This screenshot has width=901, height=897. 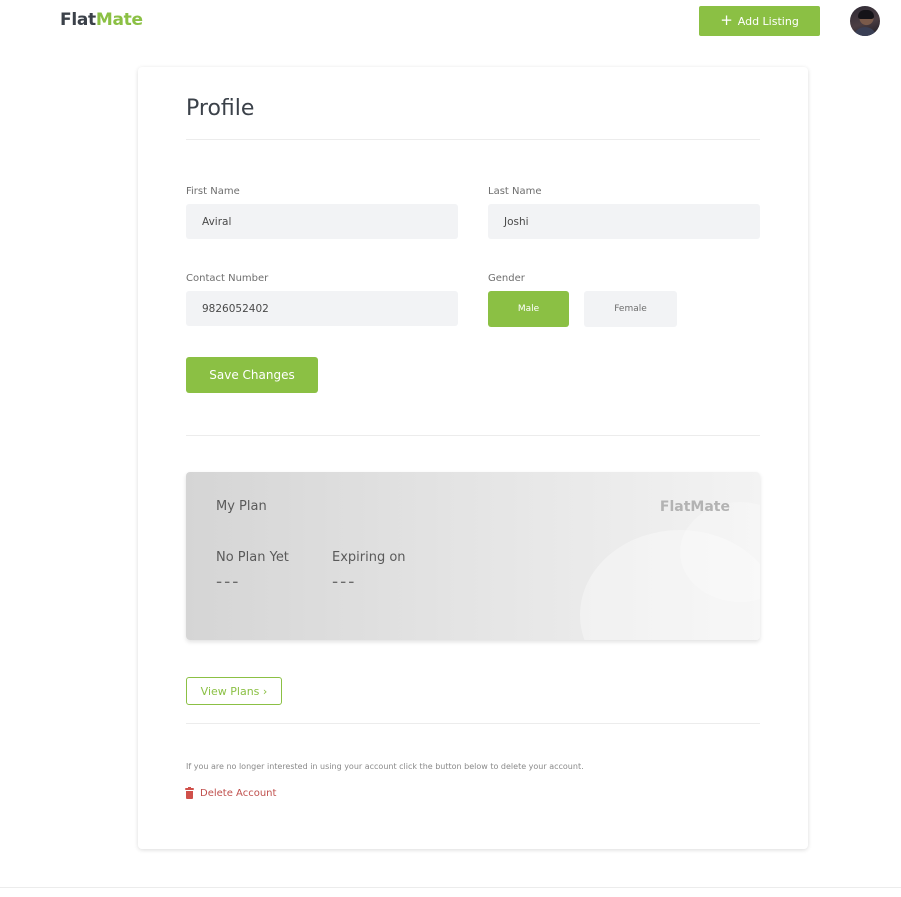 What do you see at coordinates (238, 793) in the screenshot?
I see `delete-account-label: Delete Account` at bounding box center [238, 793].